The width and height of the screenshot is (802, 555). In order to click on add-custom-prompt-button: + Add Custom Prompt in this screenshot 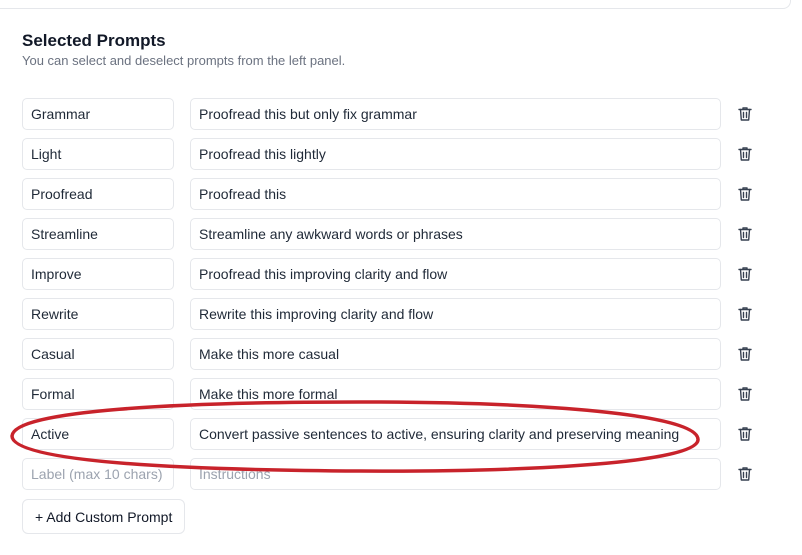, I will do `click(104, 516)`.